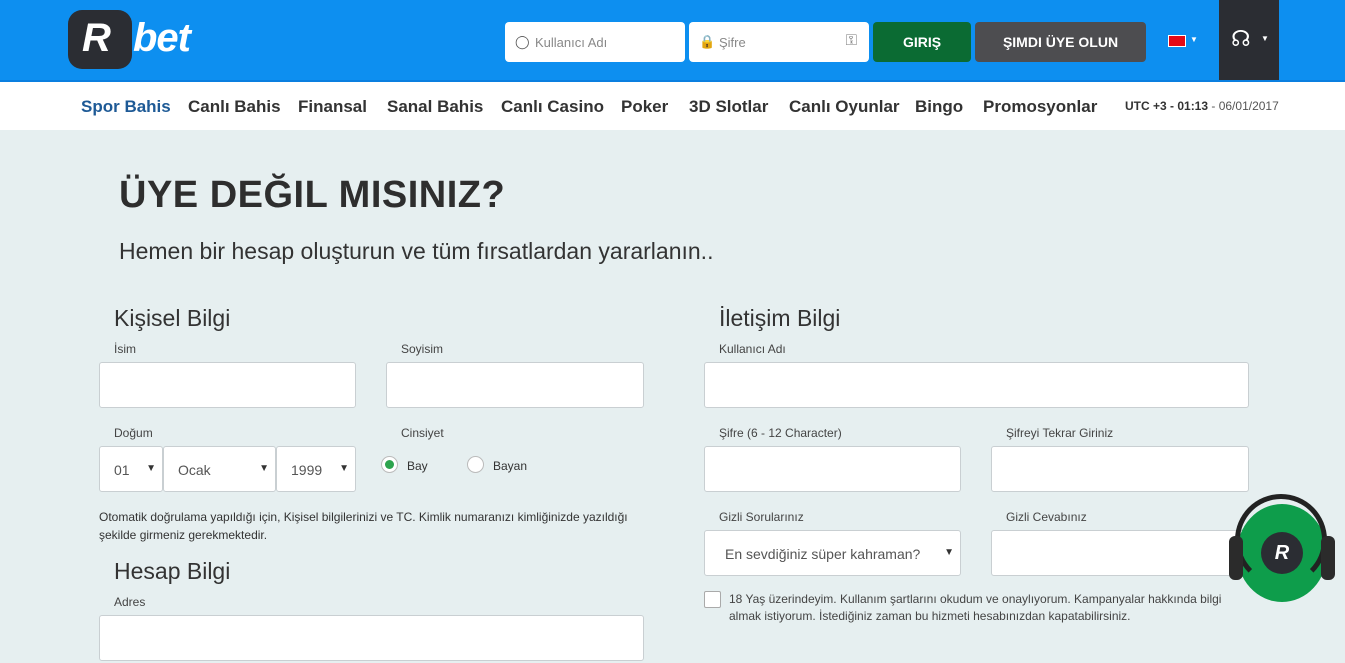  What do you see at coordinates (422, 433) in the screenshot?
I see `gender-label: Cinsiyet` at bounding box center [422, 433].